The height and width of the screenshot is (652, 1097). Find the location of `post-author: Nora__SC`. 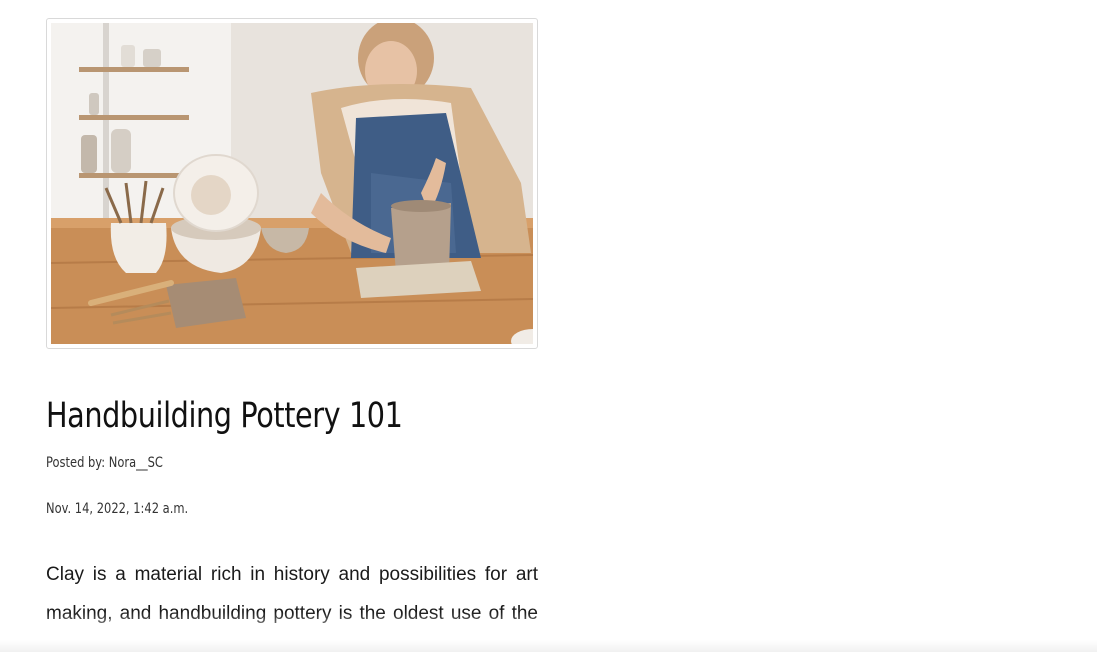

post-author: Nora__SC is located at coordinates (136, 463).